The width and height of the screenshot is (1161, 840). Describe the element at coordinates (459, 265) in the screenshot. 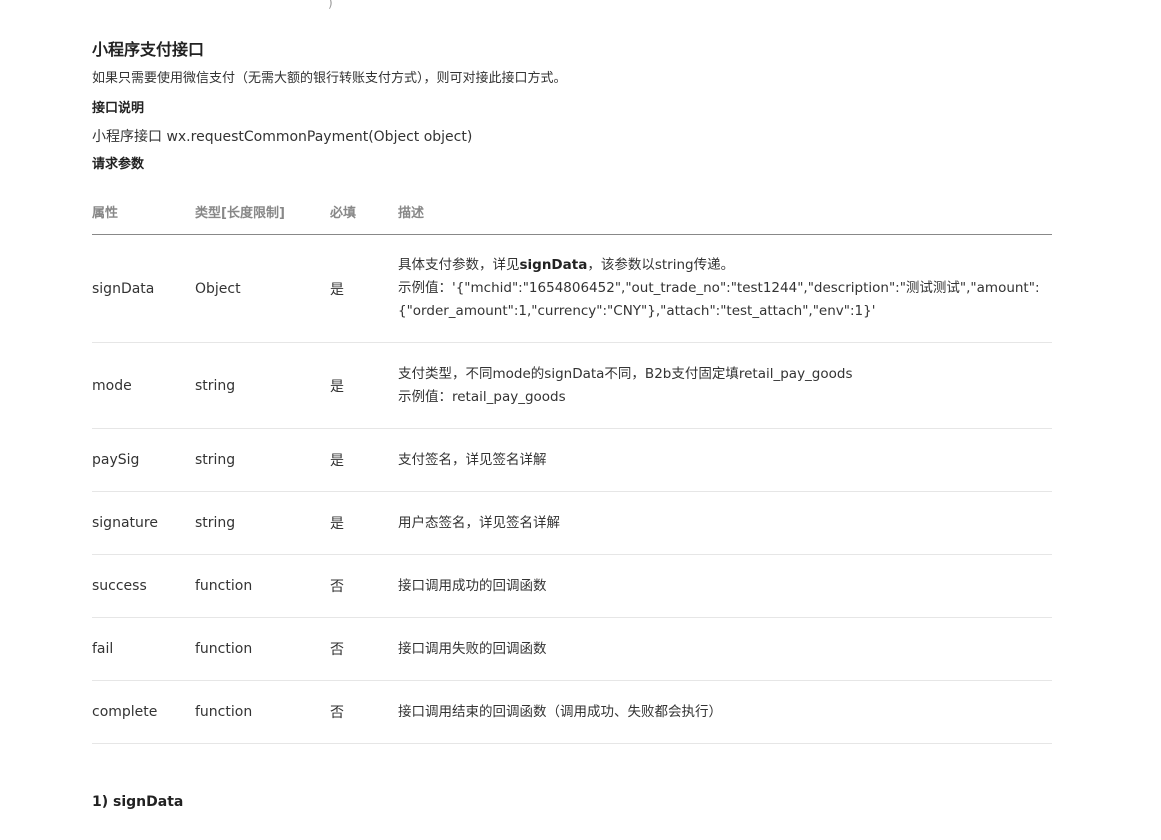

I see `description-text: 具体支付参数，详见` at that location.